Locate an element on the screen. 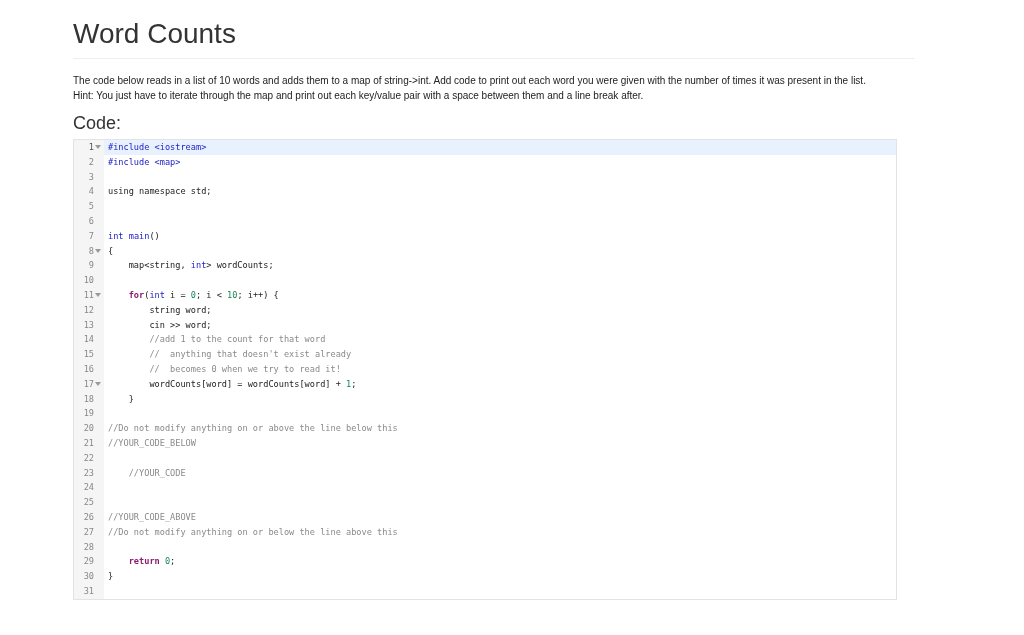 Image resolution: width=1024 pixels, height=635 pixels. code-line: map<string, int> wordCounts; is located at coordinates (200, 265).